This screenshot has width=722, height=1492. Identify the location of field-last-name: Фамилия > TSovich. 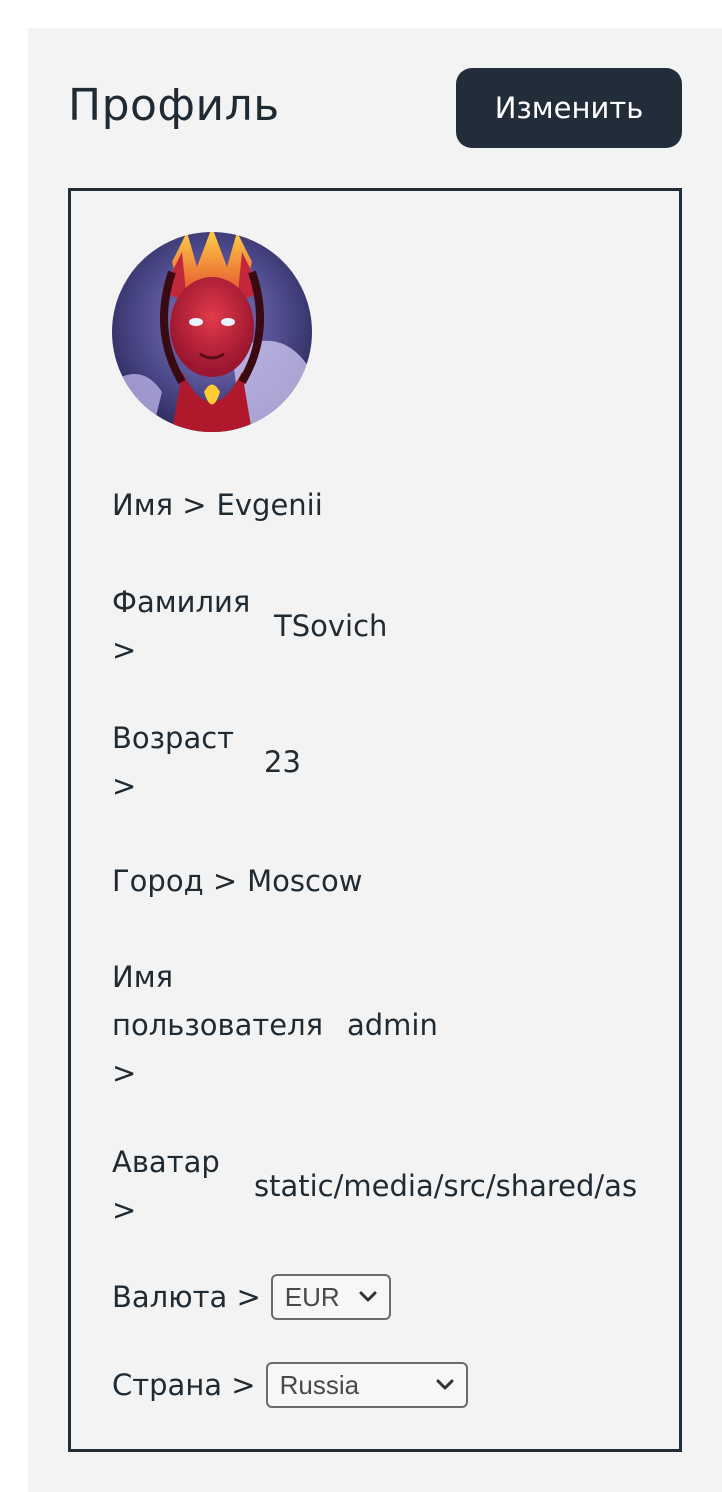
(249, 626).